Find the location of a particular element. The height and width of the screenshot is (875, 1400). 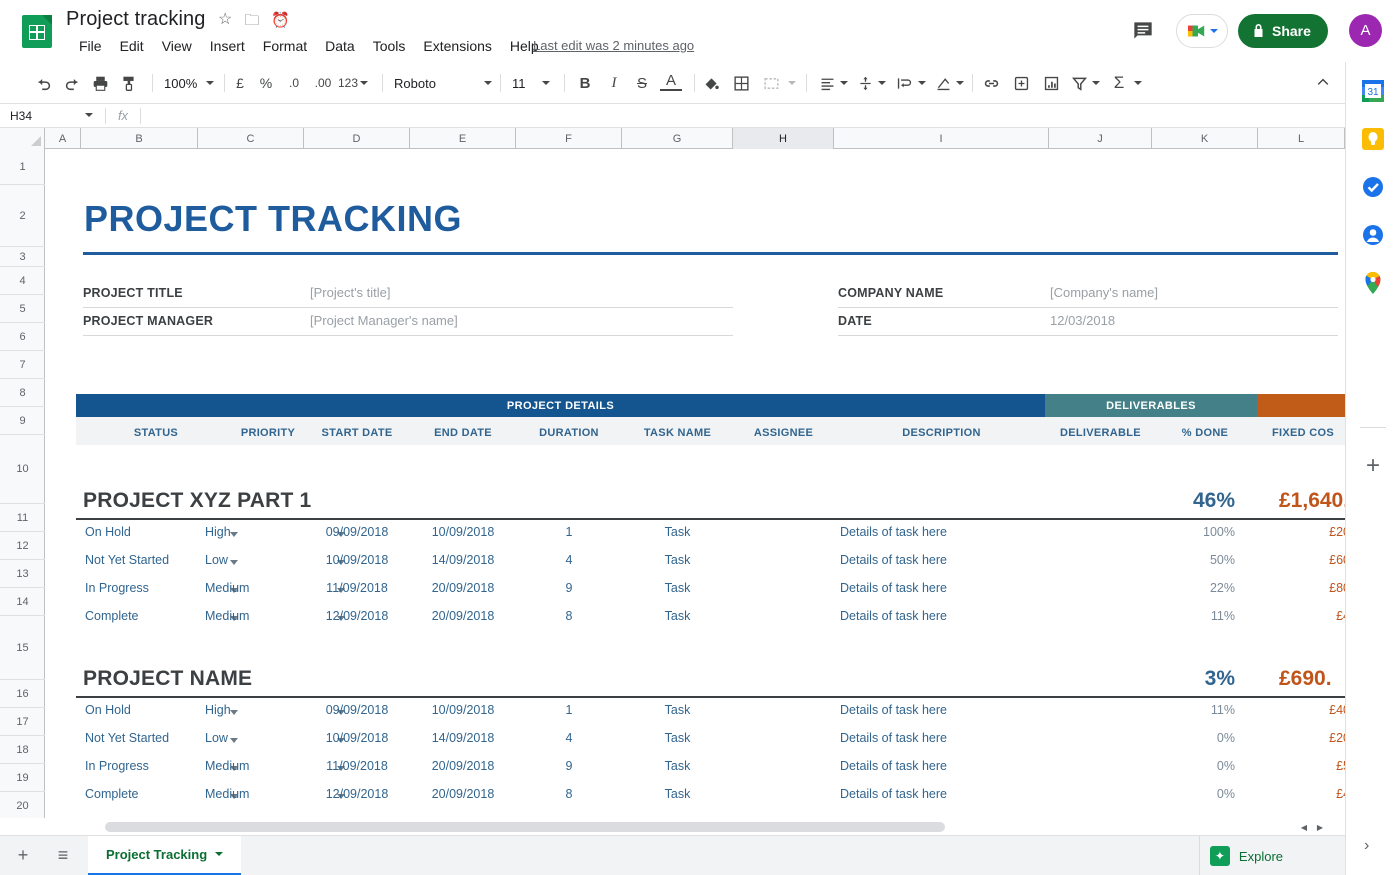

menu-tools: Tools is located at coordinates (389, 46).